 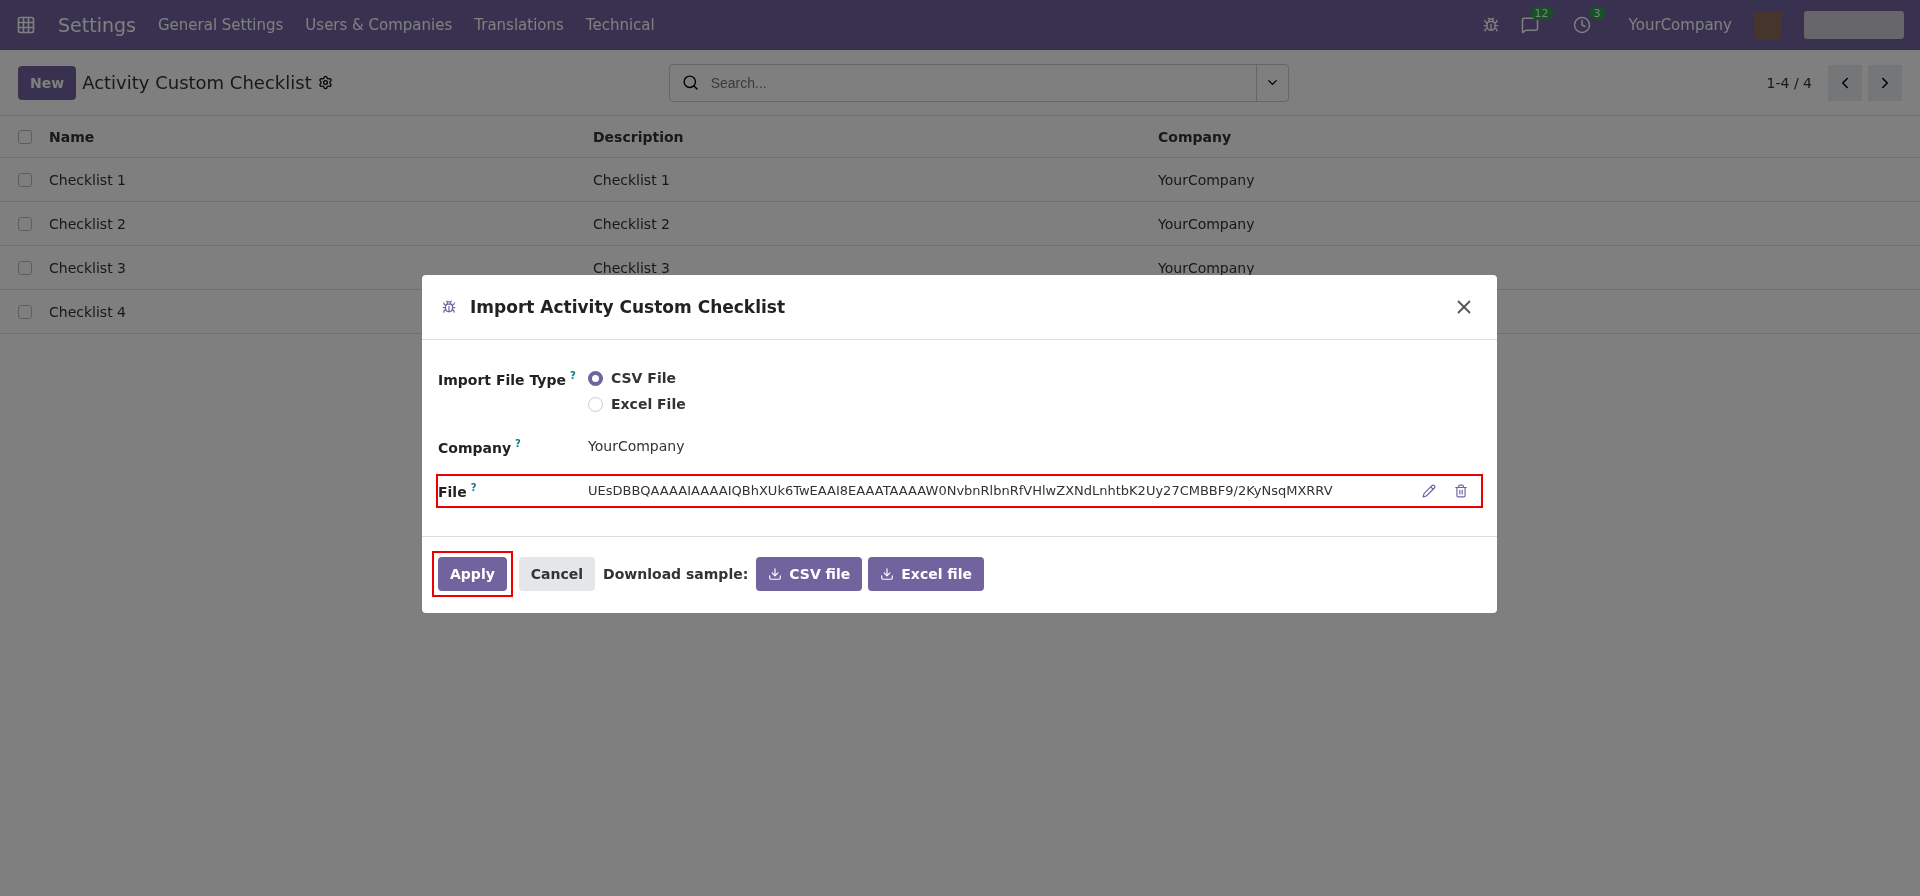 I want to click on next-button, so click(x=1885, y=82).